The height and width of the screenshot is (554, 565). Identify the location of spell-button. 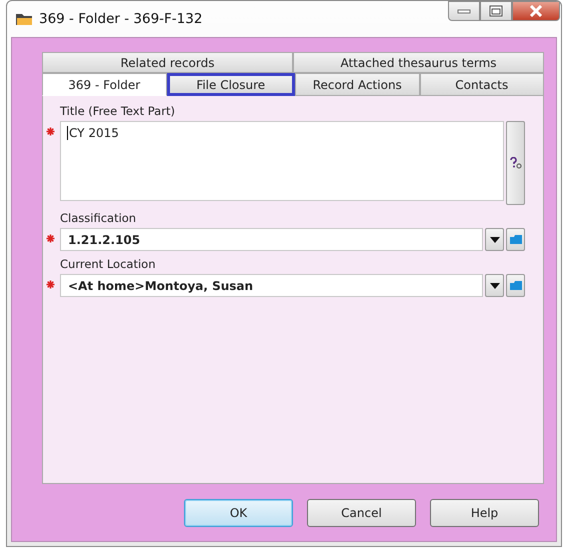
(515, 163).